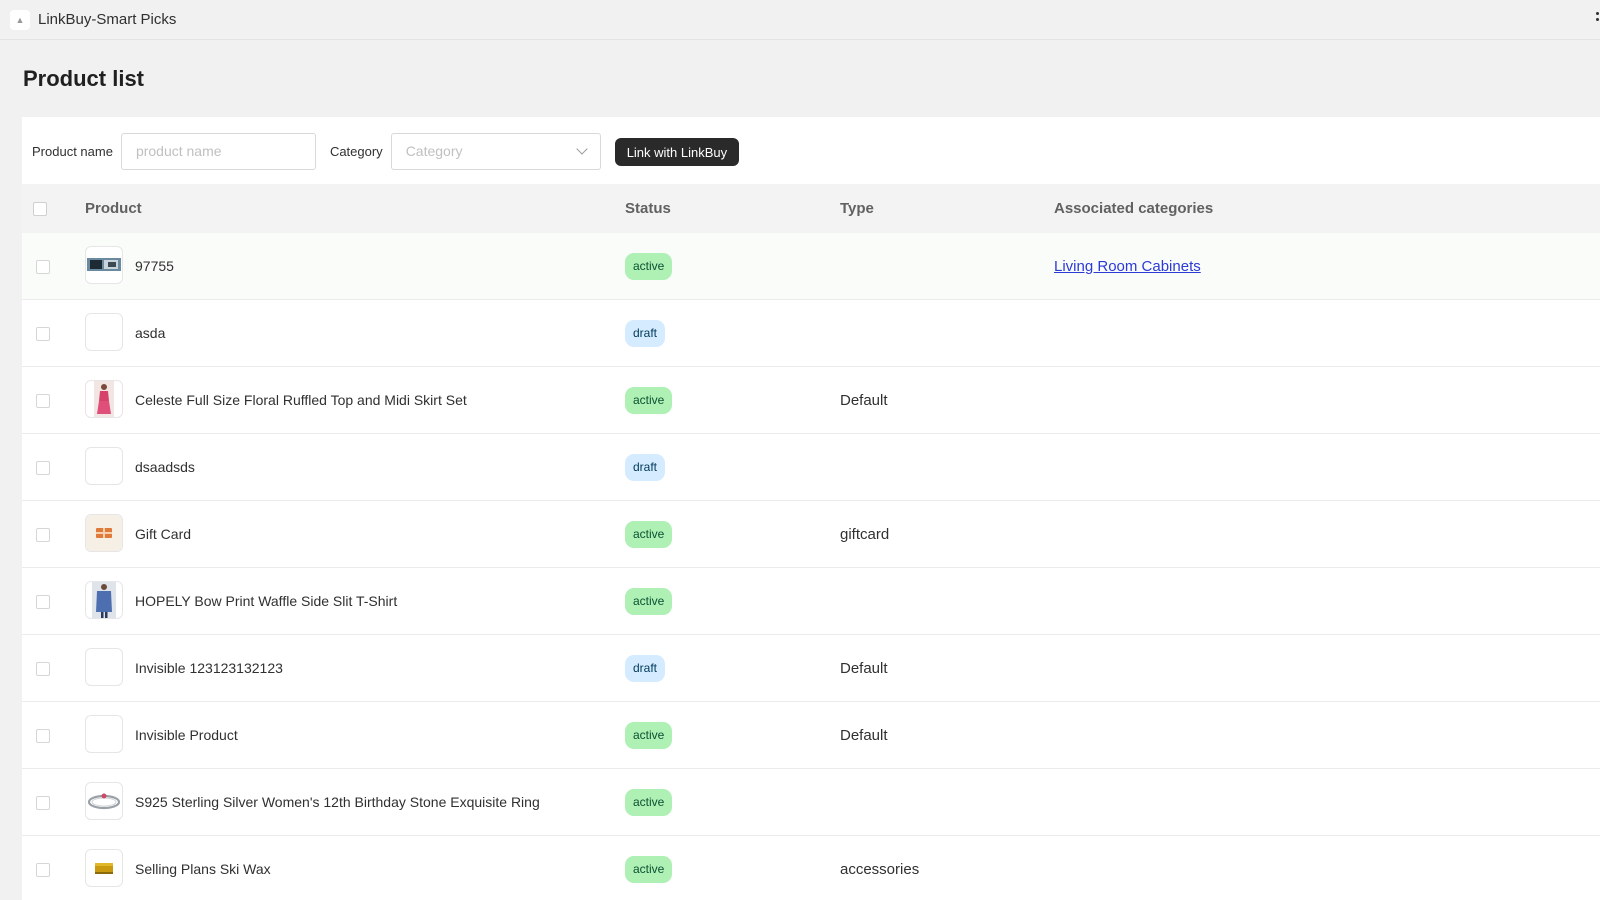 This screenshot has height=900, width=1600. Describe the element at coordinates (1598, 19) in the screenshot. I see `more-options-icon` at that location.